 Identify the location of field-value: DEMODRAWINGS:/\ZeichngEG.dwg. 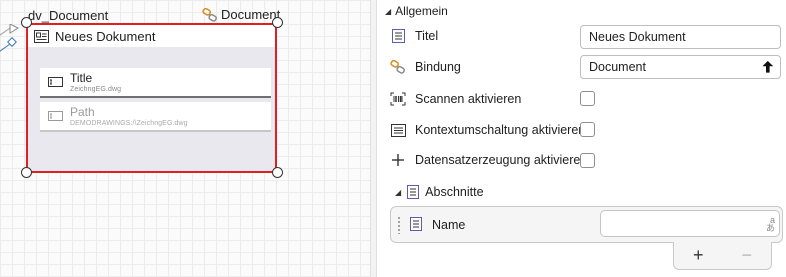
(129, 123).